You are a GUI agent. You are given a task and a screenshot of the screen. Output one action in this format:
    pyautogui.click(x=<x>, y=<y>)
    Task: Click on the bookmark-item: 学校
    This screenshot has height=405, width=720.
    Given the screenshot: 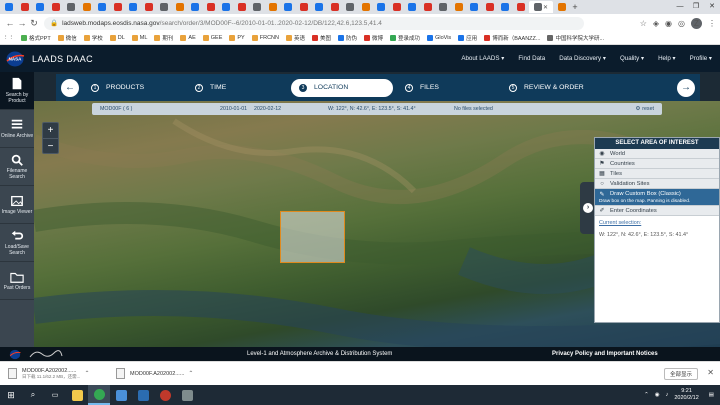 What is the action you would take?
    pyautogui.click(x=93, y=38)
    